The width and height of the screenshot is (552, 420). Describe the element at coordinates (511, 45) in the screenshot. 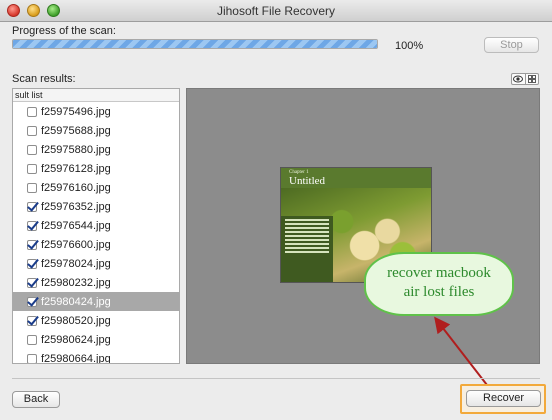

I see `stop-button: Stop` at that location.